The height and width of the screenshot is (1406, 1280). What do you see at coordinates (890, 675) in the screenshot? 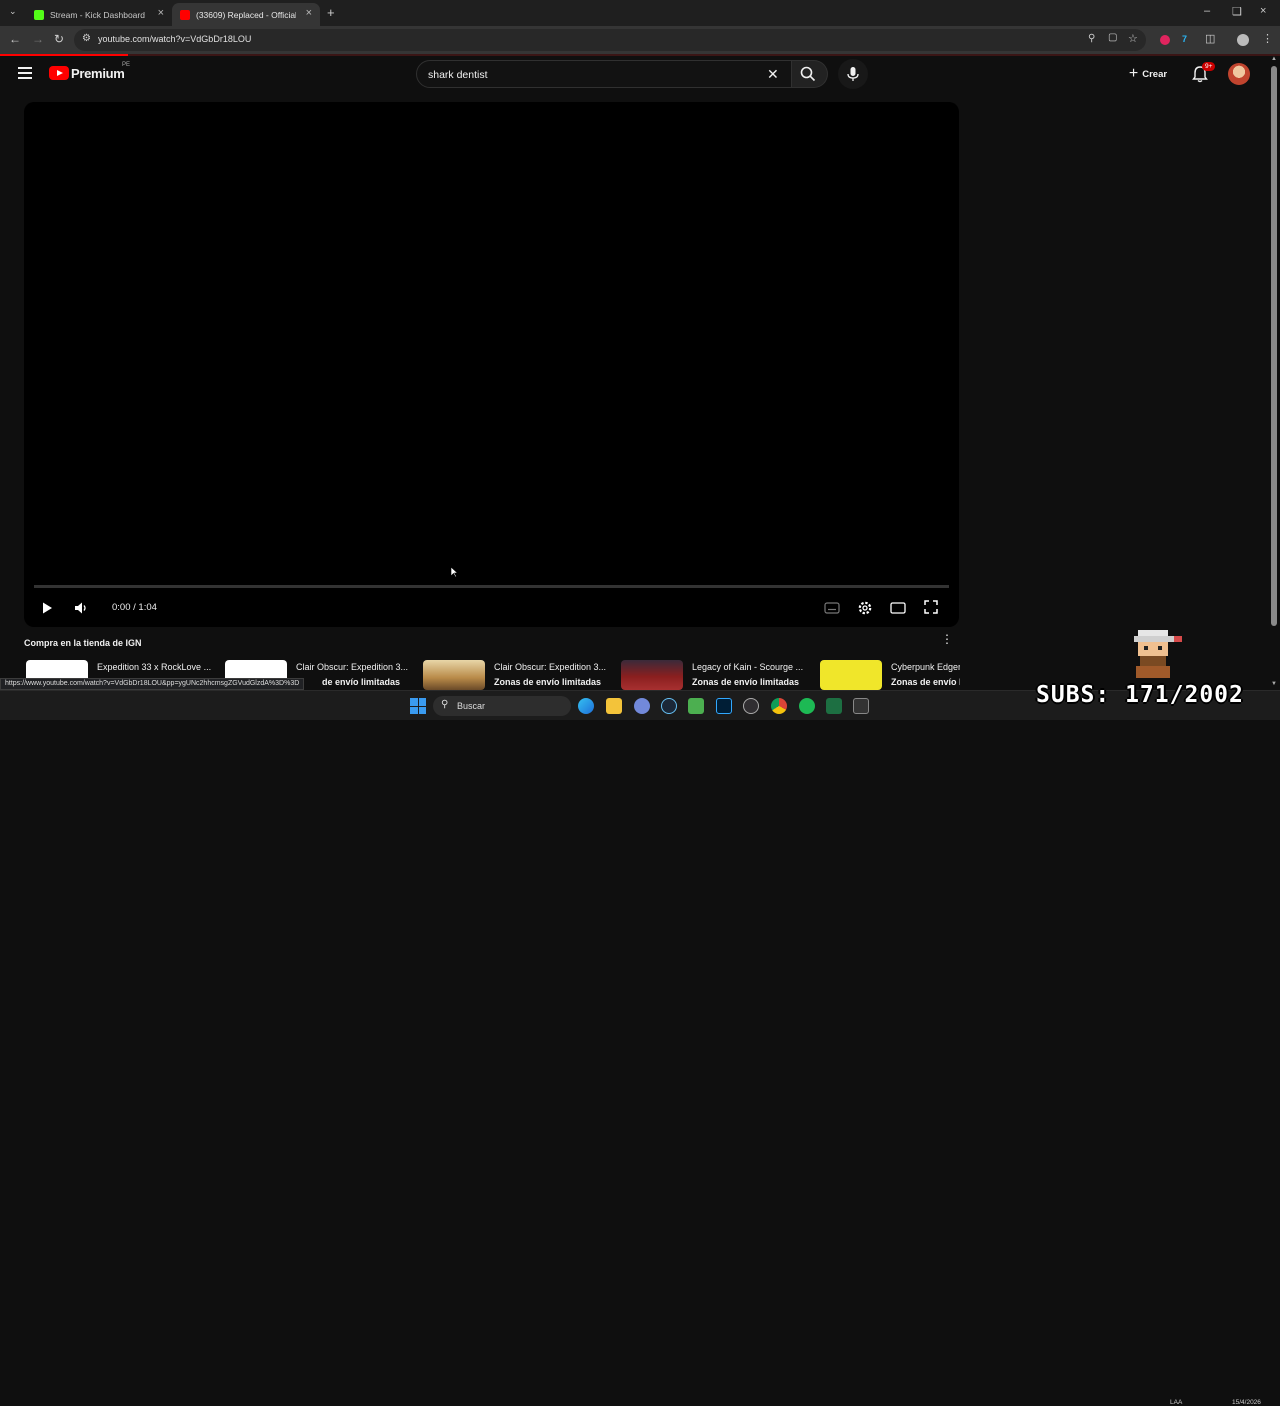
I see `shop-item: Cyberpunk Edger Zonas de envío l` at bounding box center [890, 675].